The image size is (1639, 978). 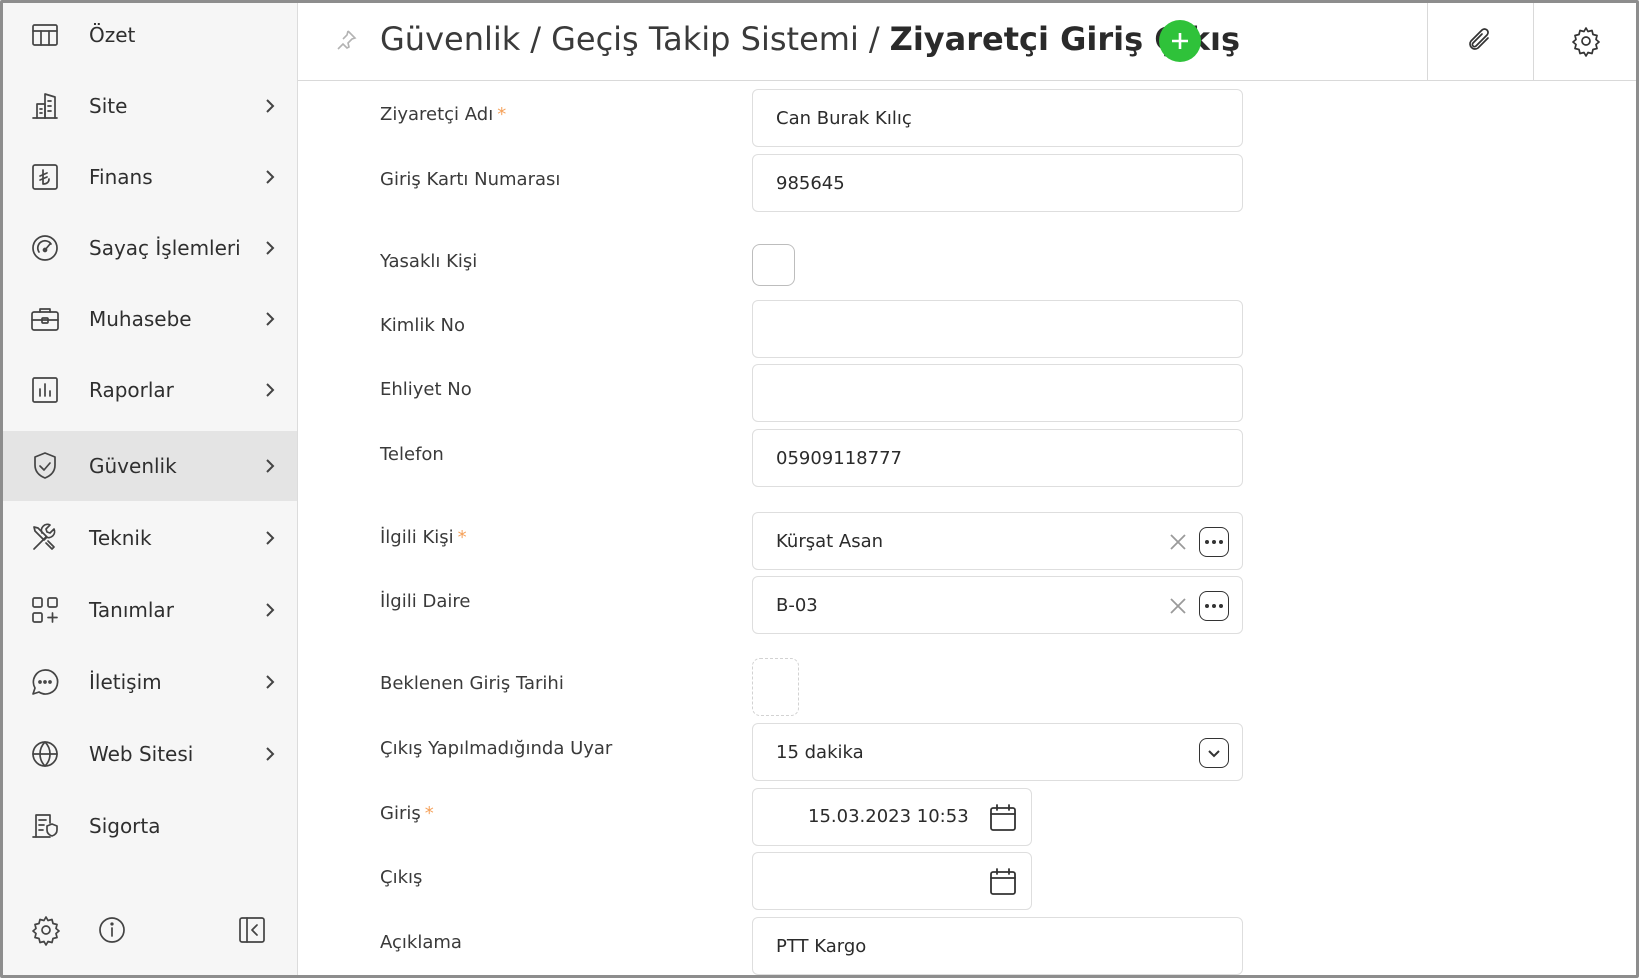 What do you see at coordinates (45, 466) in the screenshot?
I see `shield-check-icon` at bounding box center [45, 466].